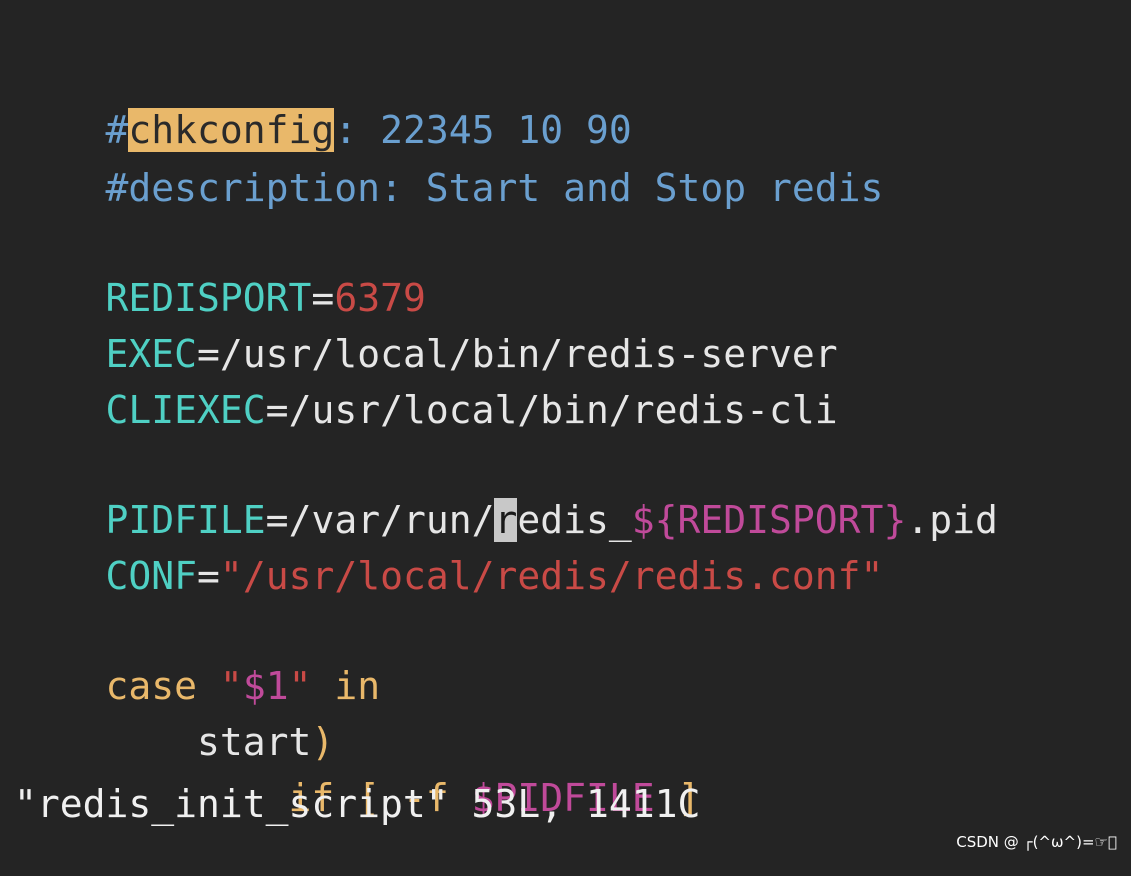 The height and width of the screenshot is (876, 1131). What do you see at coordinates (449, 548) in the screenshot?
I see `code-line-9: CONF="/usr/local/redis/redis.conf"` at bounding box center [449, 548].